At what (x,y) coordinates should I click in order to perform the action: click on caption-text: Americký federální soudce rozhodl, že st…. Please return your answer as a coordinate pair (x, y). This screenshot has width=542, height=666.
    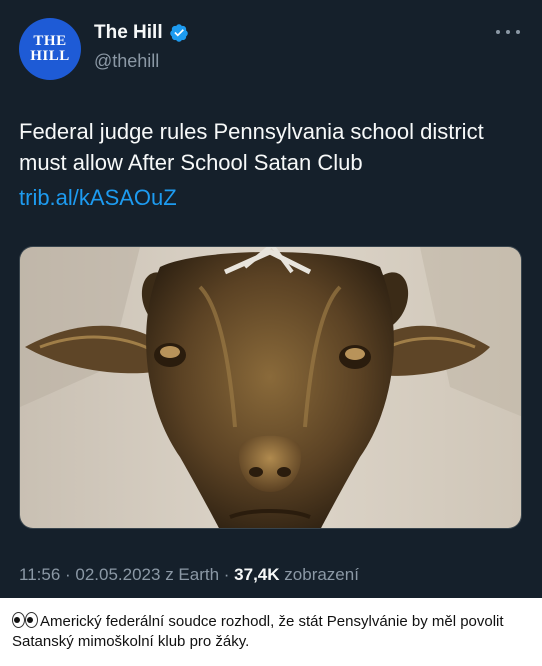
    Looking at the image, I should click on (258, 631).